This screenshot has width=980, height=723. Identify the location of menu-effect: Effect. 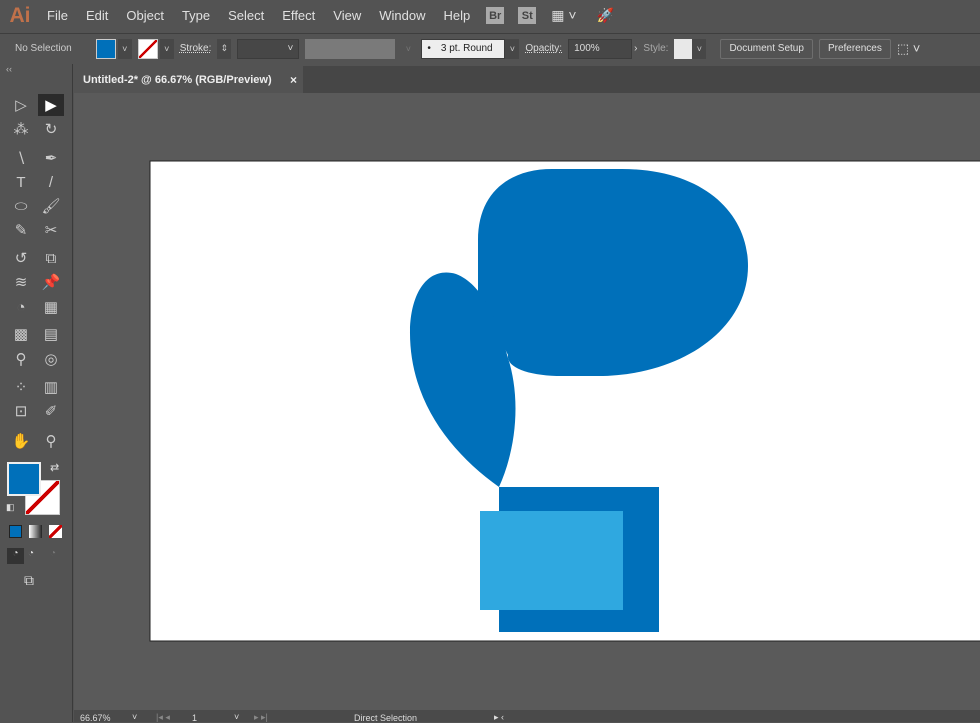
(298, 15).